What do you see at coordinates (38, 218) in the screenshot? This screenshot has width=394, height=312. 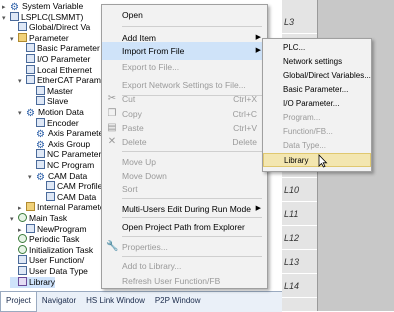 I see `tree-item: ▾ Main Task` at bounding box center [38, 218].